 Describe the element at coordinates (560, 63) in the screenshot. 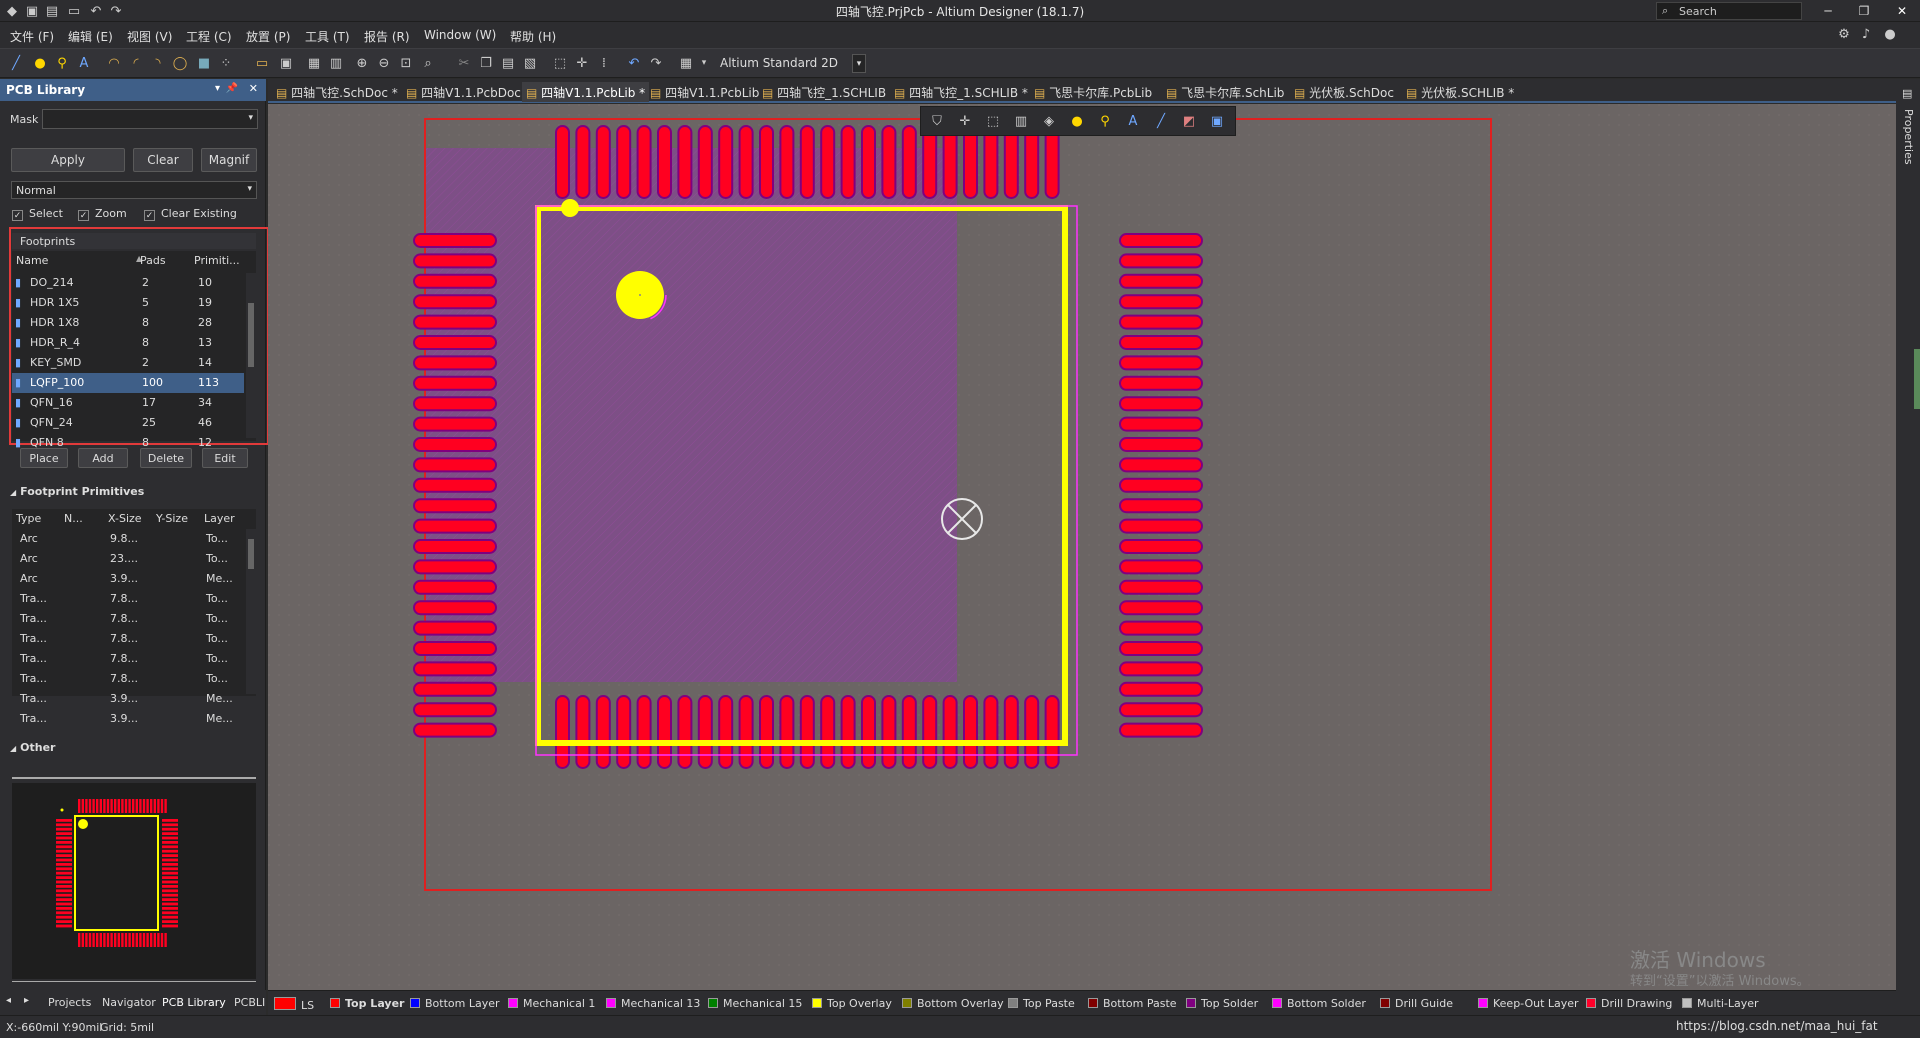

I see `select-area-icon: ⬚` at that location.